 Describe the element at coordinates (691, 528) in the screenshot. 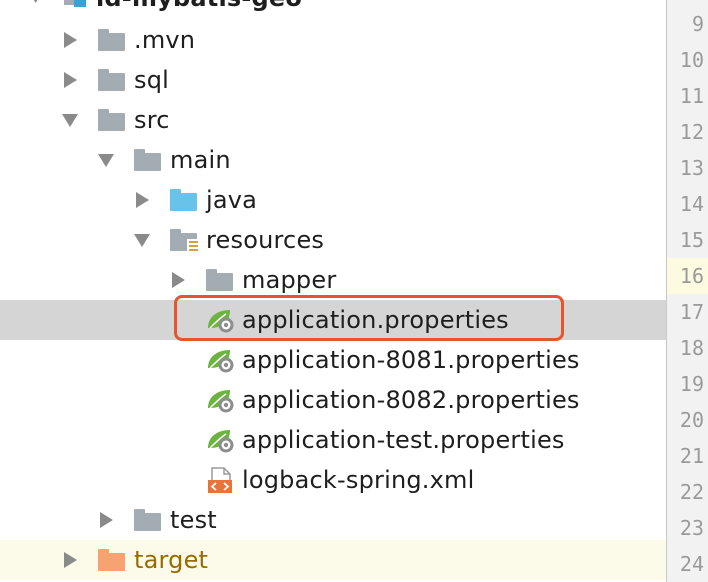

I see `line-number: 23` at that location.